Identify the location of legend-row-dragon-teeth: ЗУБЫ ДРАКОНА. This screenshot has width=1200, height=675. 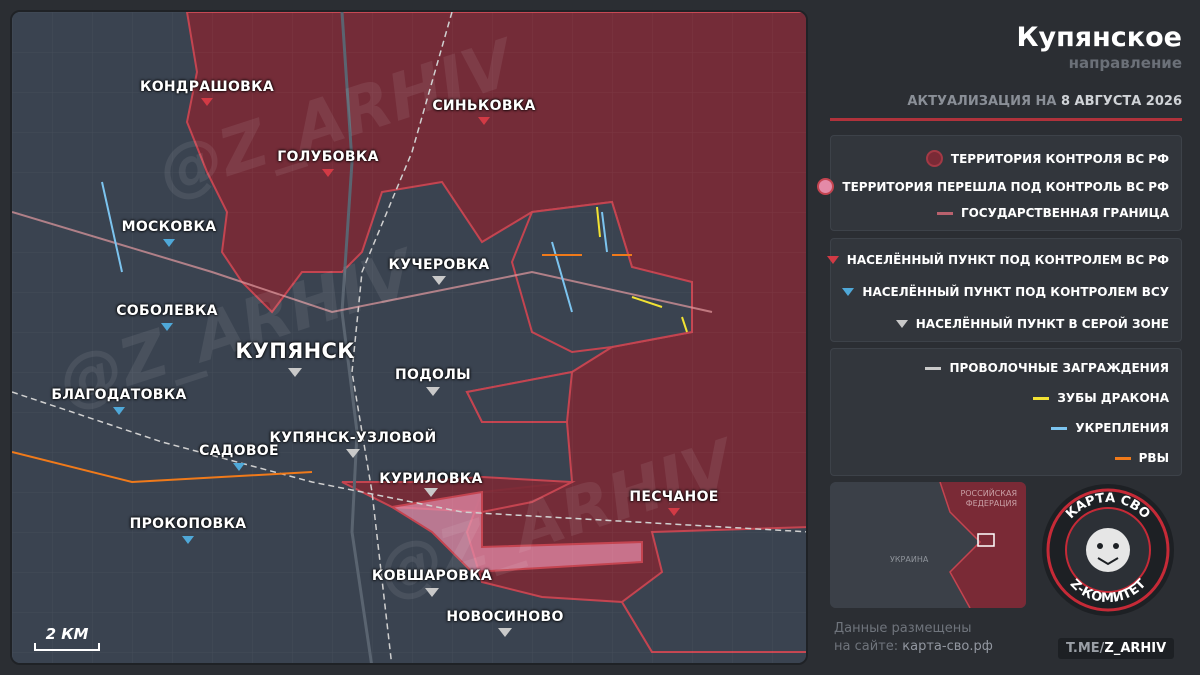
(1101, 398).